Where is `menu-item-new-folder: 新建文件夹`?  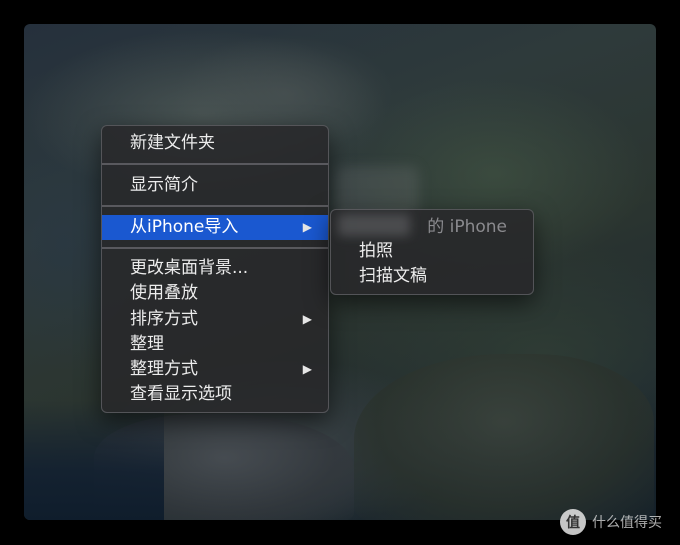
menu-item-new-folder: 新建文件夹 is located at coordinates (215, 143).